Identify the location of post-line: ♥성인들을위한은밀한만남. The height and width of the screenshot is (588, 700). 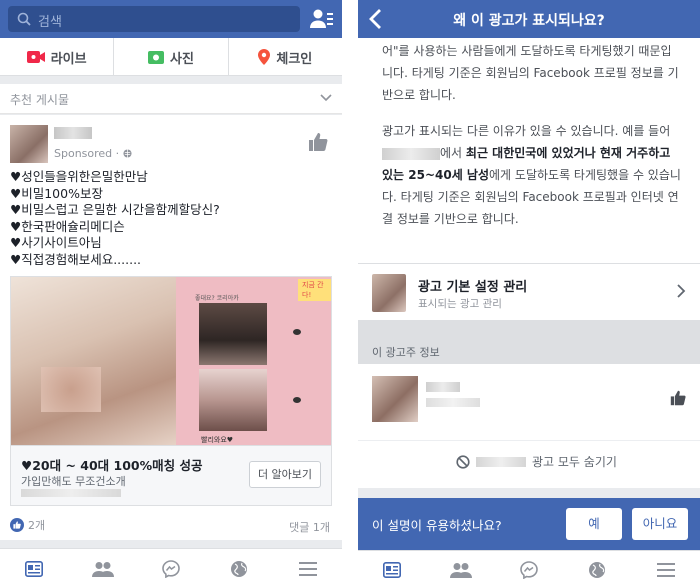
(79, 176).